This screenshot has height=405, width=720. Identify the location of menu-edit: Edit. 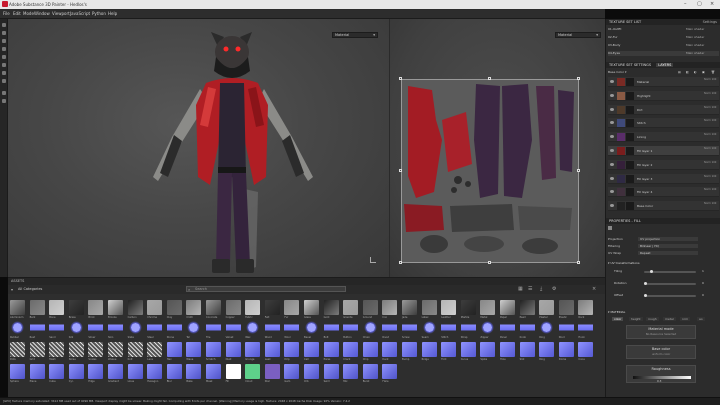
(17, 13).